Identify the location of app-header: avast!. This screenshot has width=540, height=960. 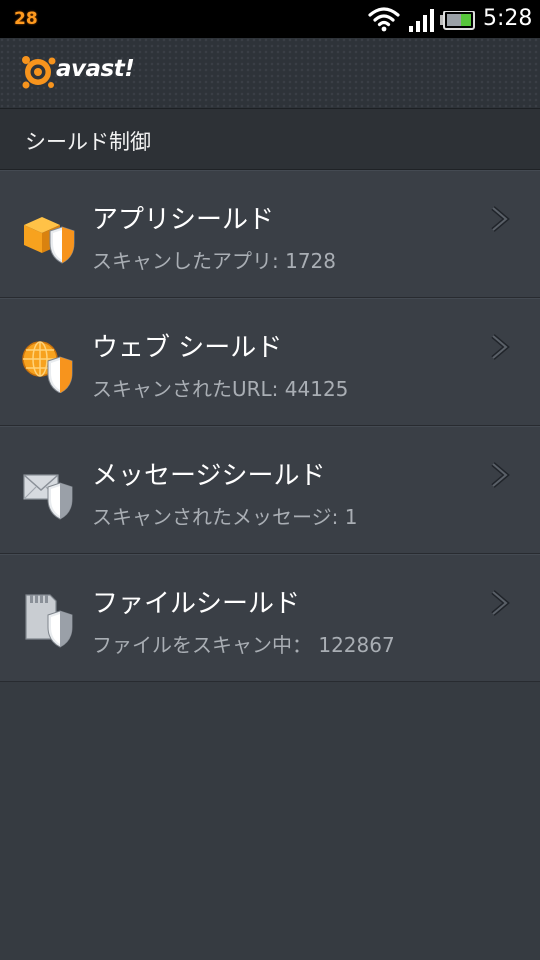
(270, 73).